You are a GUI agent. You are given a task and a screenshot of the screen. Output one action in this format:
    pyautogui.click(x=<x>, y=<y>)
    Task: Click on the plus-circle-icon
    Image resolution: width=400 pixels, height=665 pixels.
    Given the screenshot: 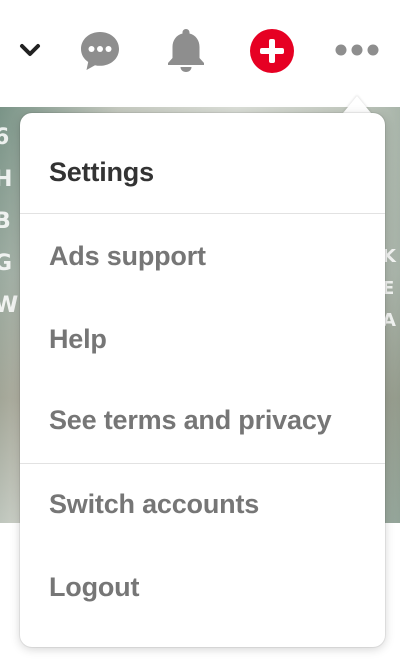 What is the action you would take?
    pyautogui.click(x=272, y=51)
    